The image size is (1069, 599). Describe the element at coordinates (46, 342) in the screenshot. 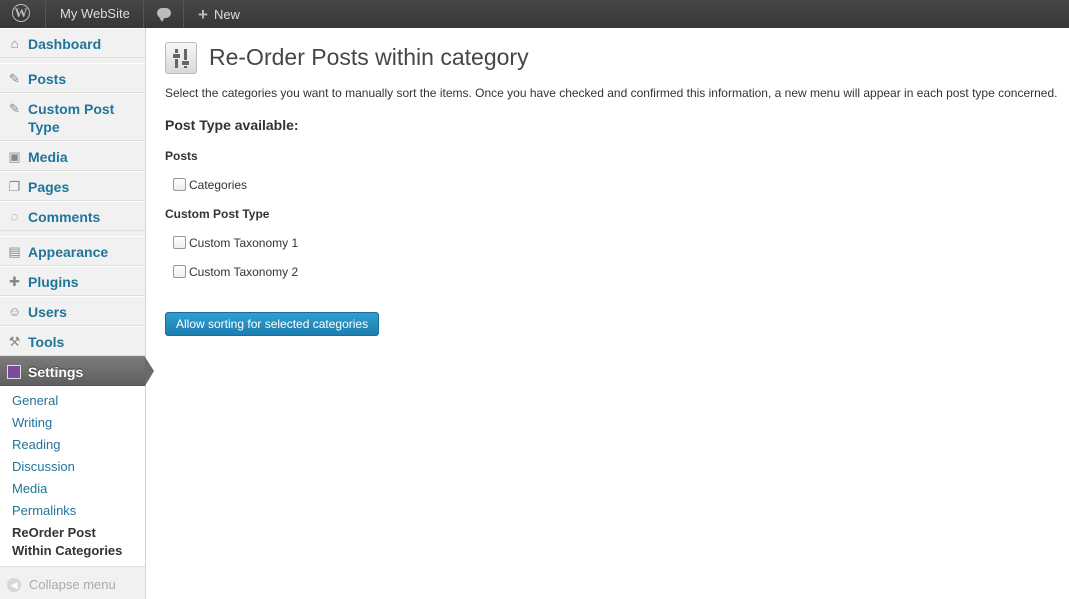

I see `sidebar-item-label: Tools` at that location.